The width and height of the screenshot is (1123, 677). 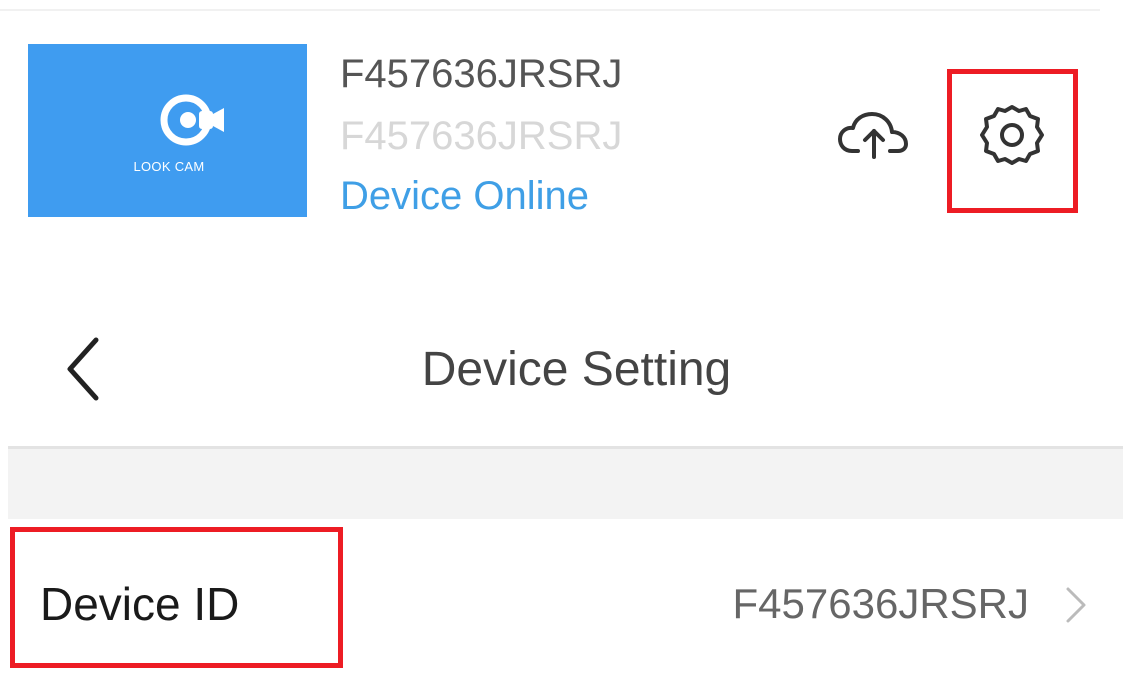 What do you see at coordinates (481, 136) in the screenshot?
I see `device-id-subtitle: F457636JRSRJ` at bounding box center [481, 136].